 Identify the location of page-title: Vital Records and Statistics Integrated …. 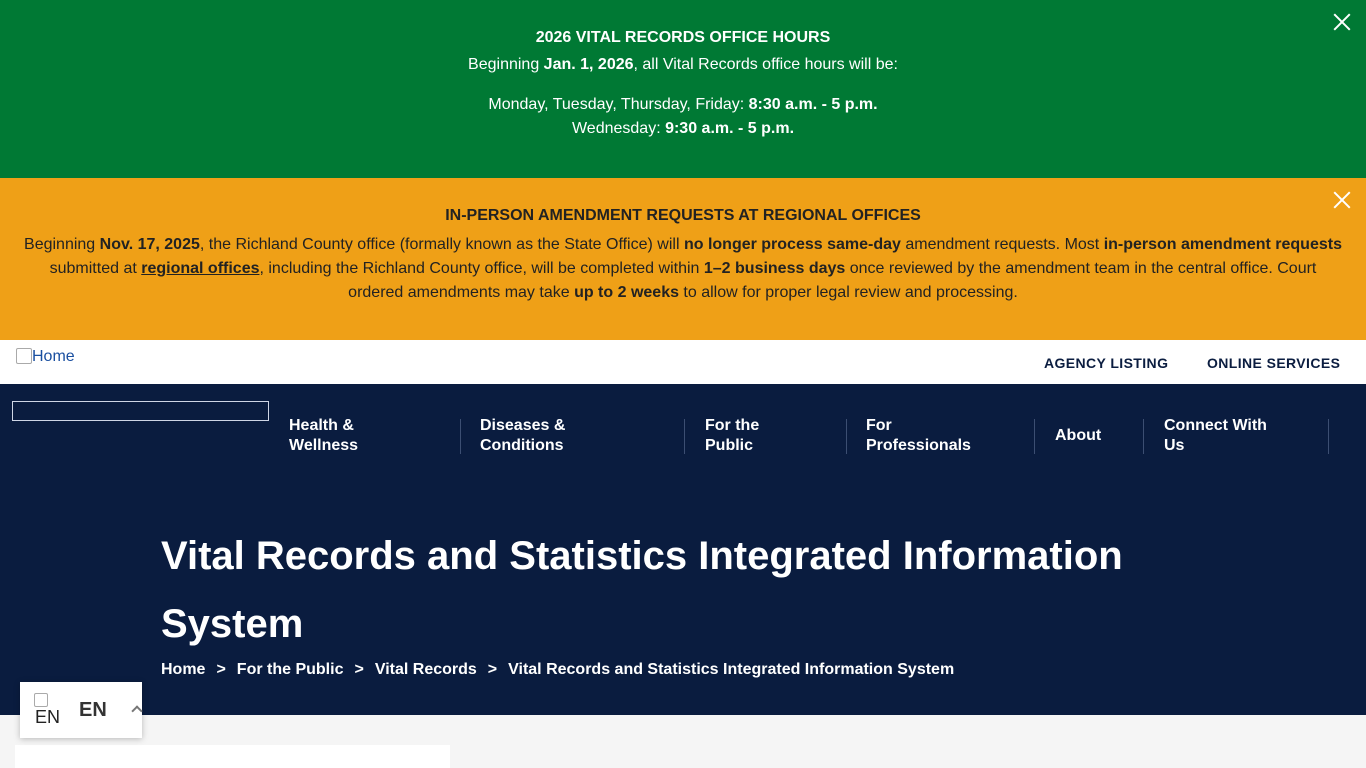
(642, 590).